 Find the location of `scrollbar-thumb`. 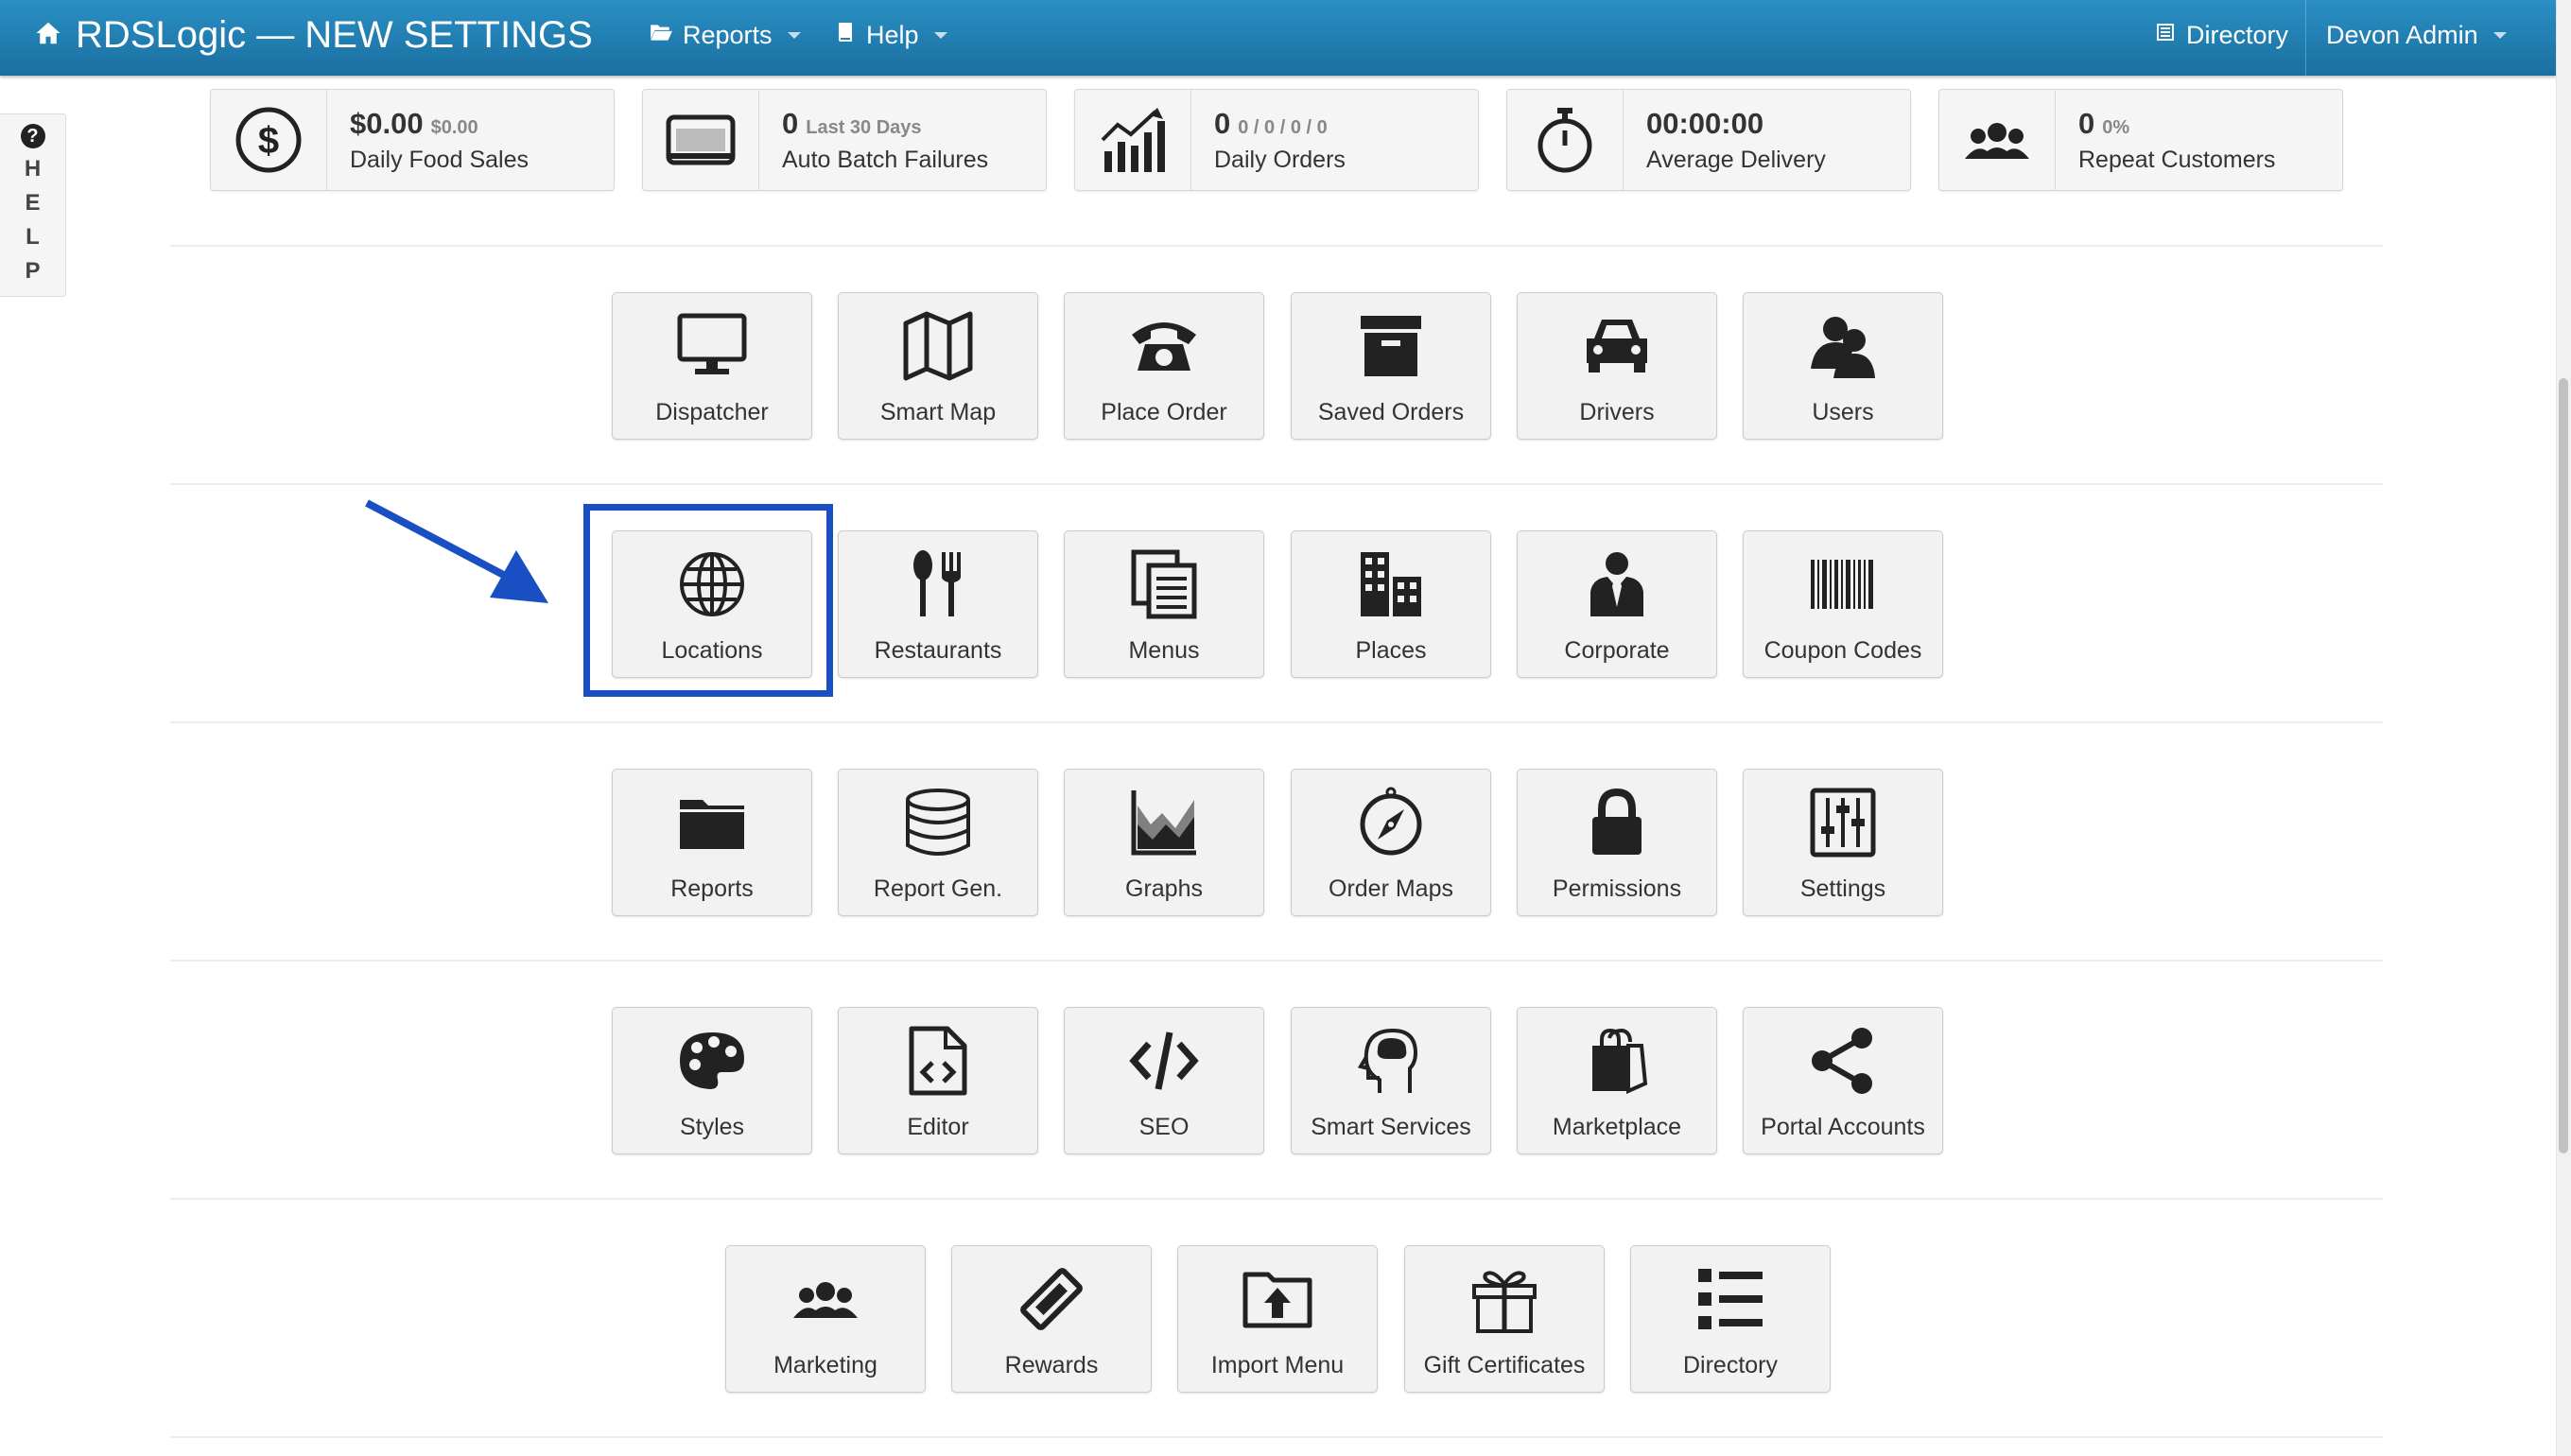

scrollbar-thumb is located at coordinates (2564, 765).